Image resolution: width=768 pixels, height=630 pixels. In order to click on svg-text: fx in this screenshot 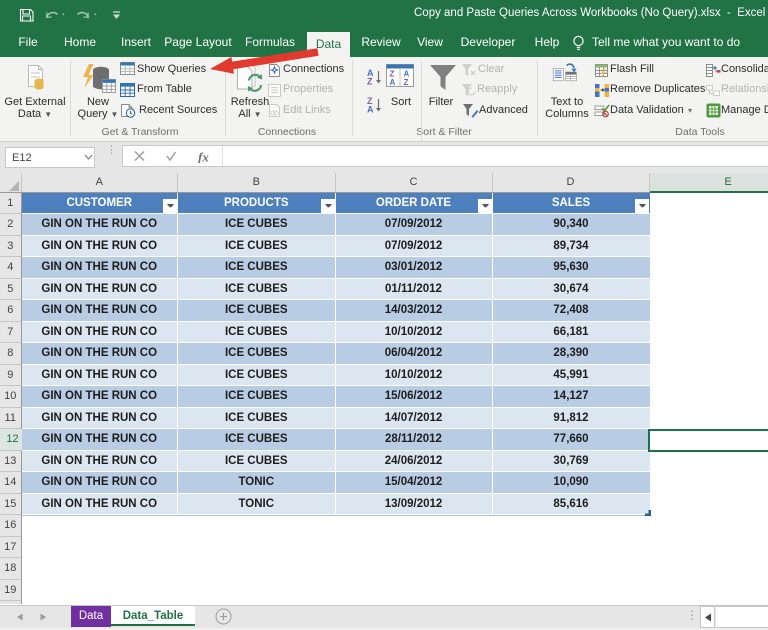, I will do `click(203, 156)`.